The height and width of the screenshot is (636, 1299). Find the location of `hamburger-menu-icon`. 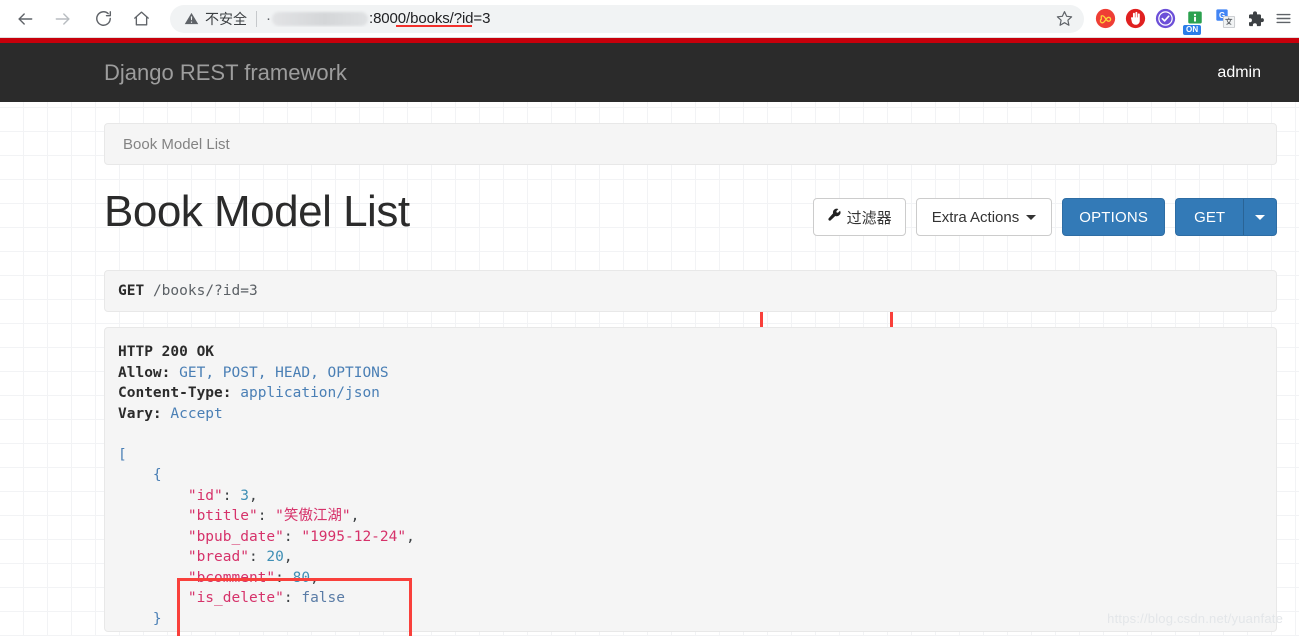

hamburger-menu-icon is located at coordinates (1283, 18).